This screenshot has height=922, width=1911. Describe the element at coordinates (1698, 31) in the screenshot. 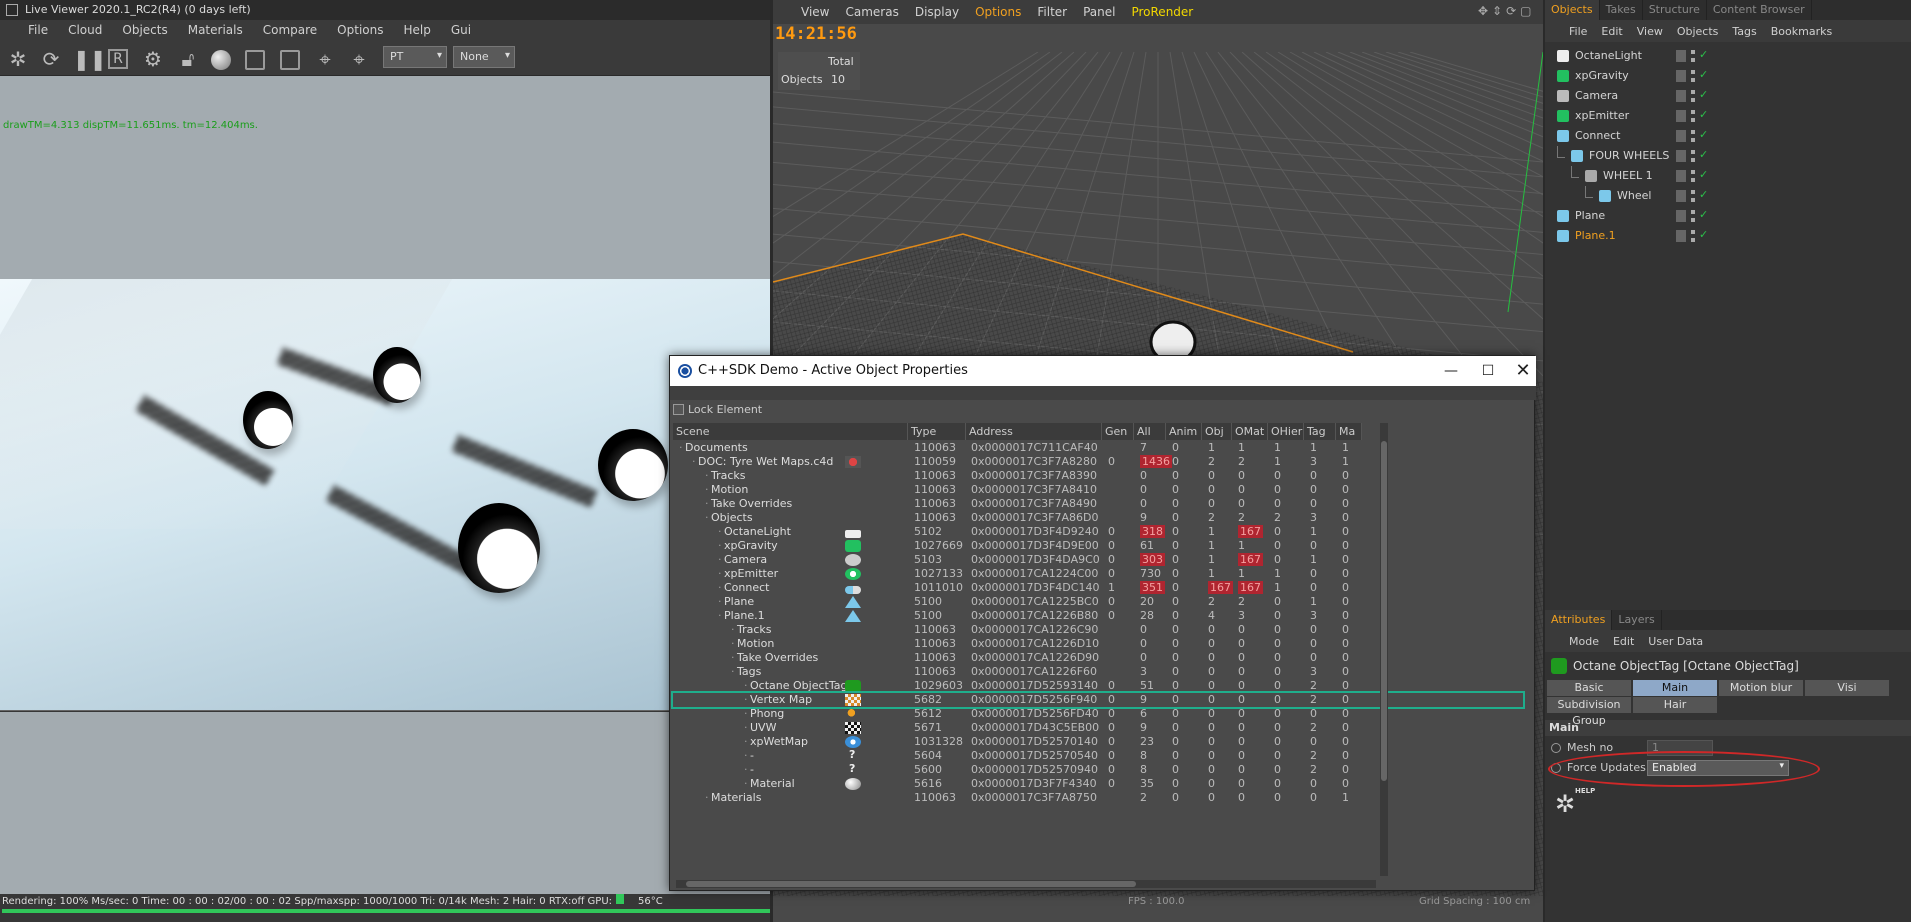

I see `om-menu-objects: Objects` at that location.